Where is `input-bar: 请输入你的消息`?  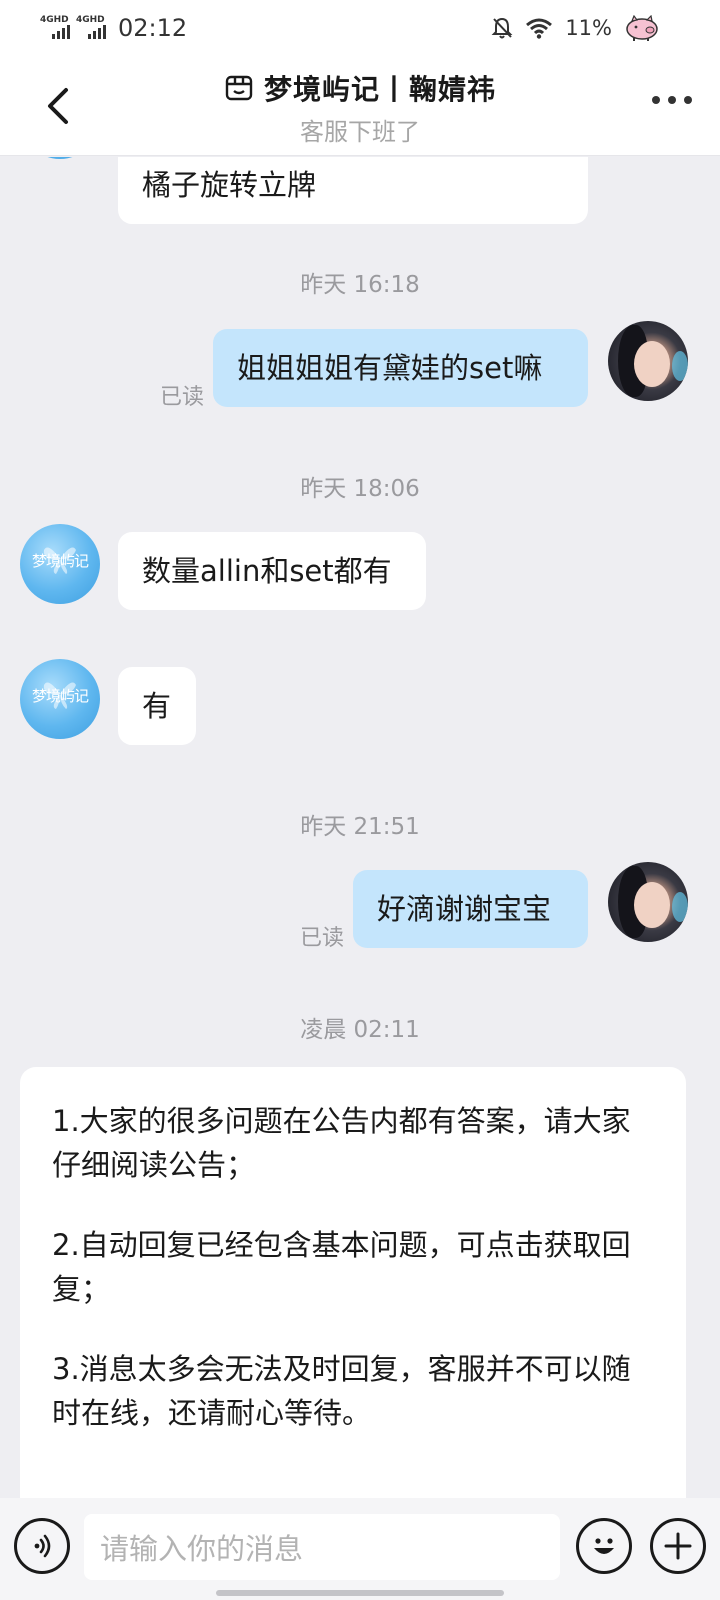
input-bar: 请输入你的消息 is located at coordinates (360, 1549).